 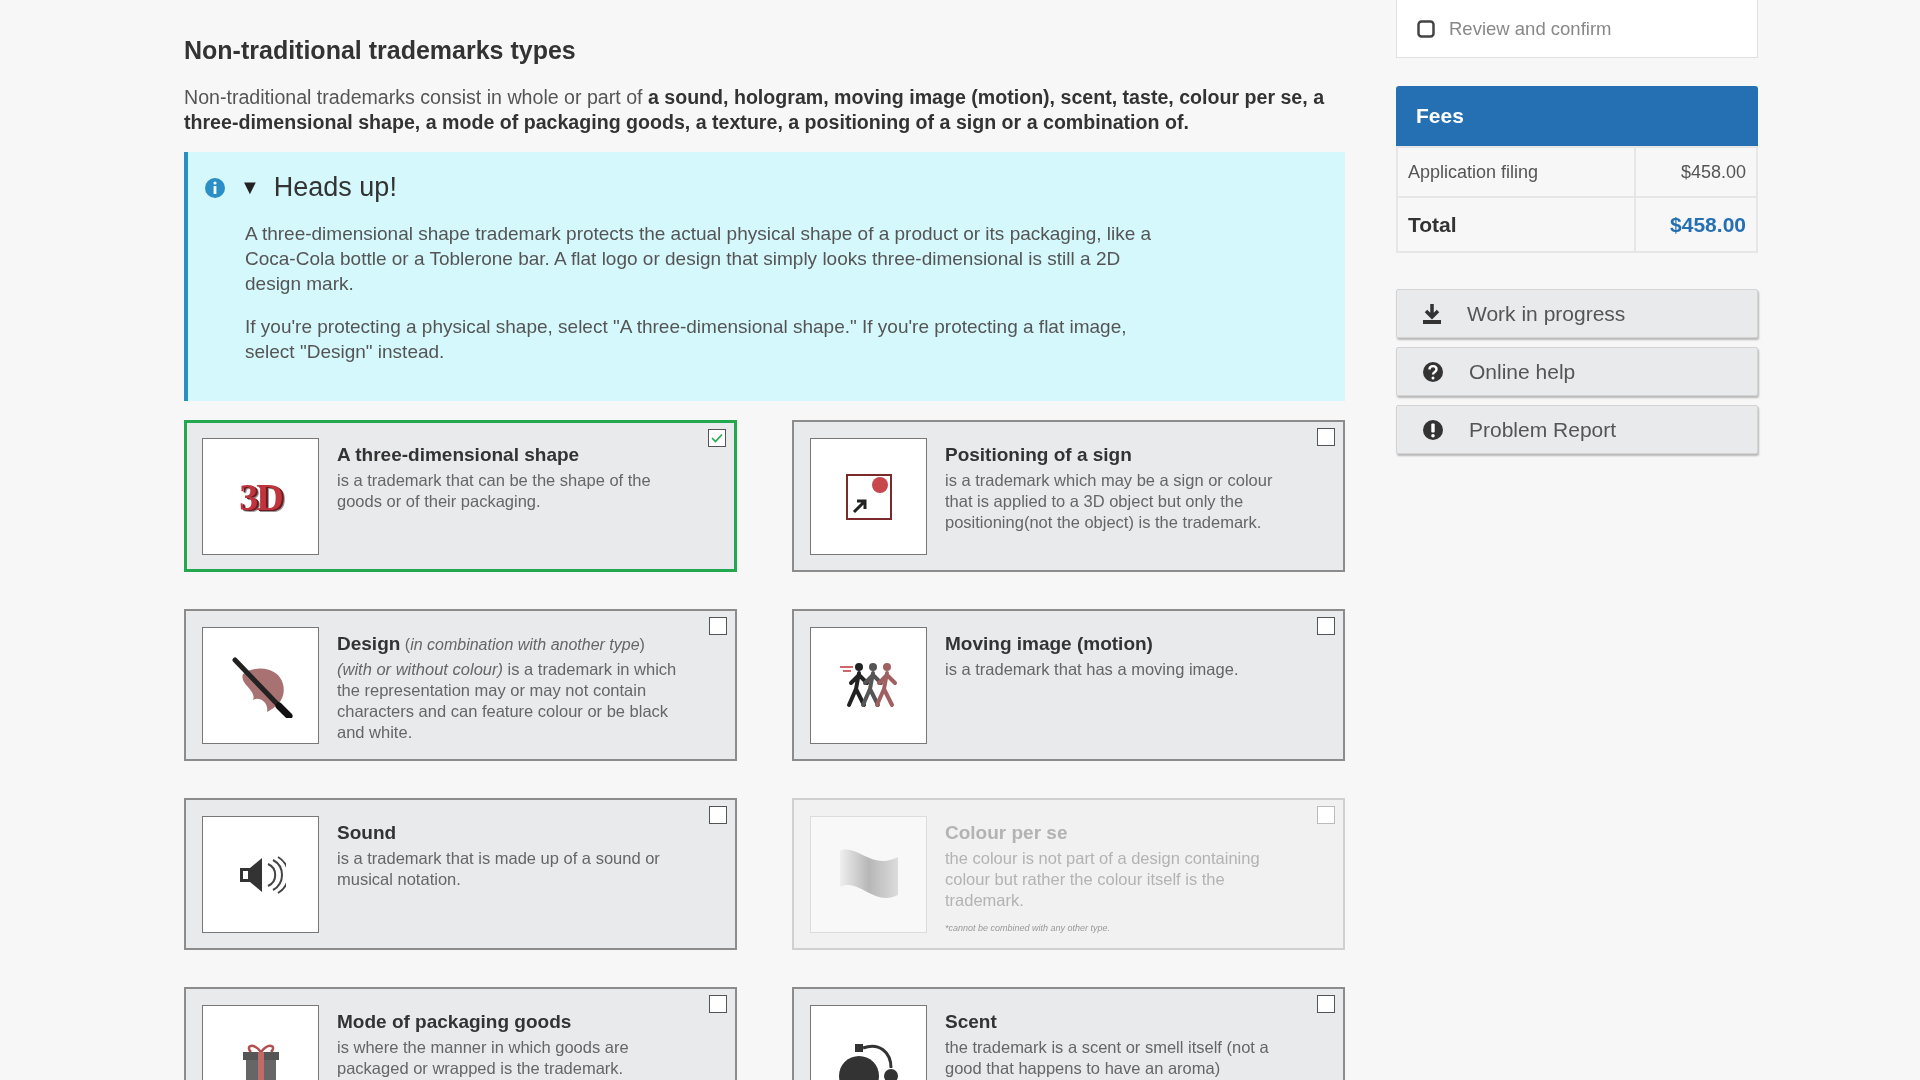 What do you see at coordinates (1516, 224) in the screenshot?
I see `fee-label: Total` at bounding box center [1516, 224].